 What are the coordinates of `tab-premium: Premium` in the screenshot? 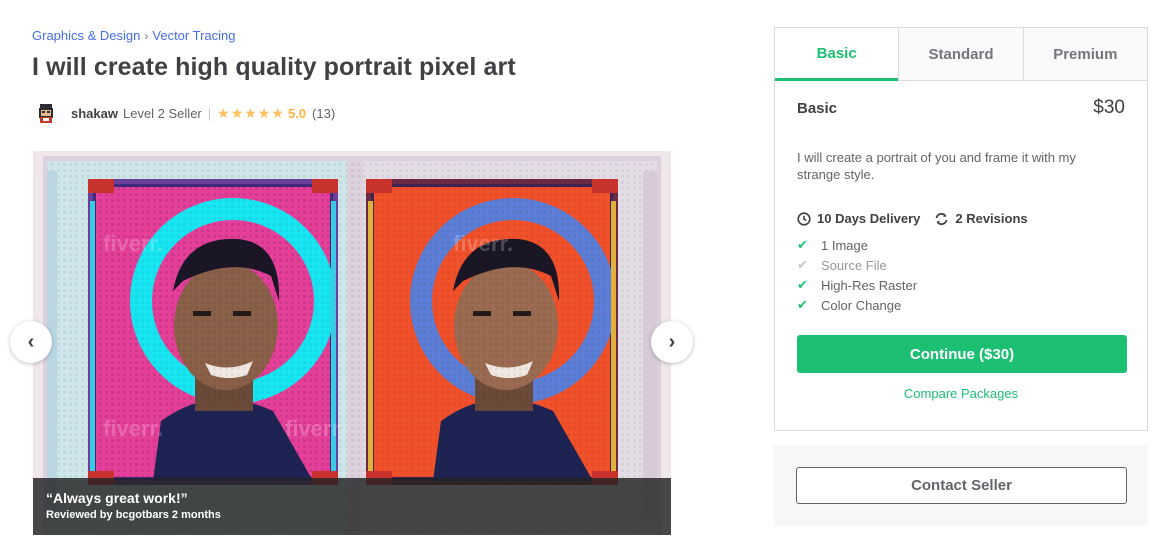 It's located at (1084, 54).